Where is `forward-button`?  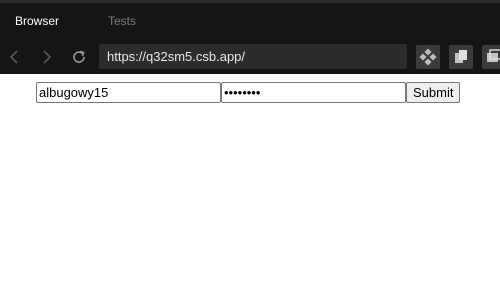 forward-button is located at coordinates (46, 57).